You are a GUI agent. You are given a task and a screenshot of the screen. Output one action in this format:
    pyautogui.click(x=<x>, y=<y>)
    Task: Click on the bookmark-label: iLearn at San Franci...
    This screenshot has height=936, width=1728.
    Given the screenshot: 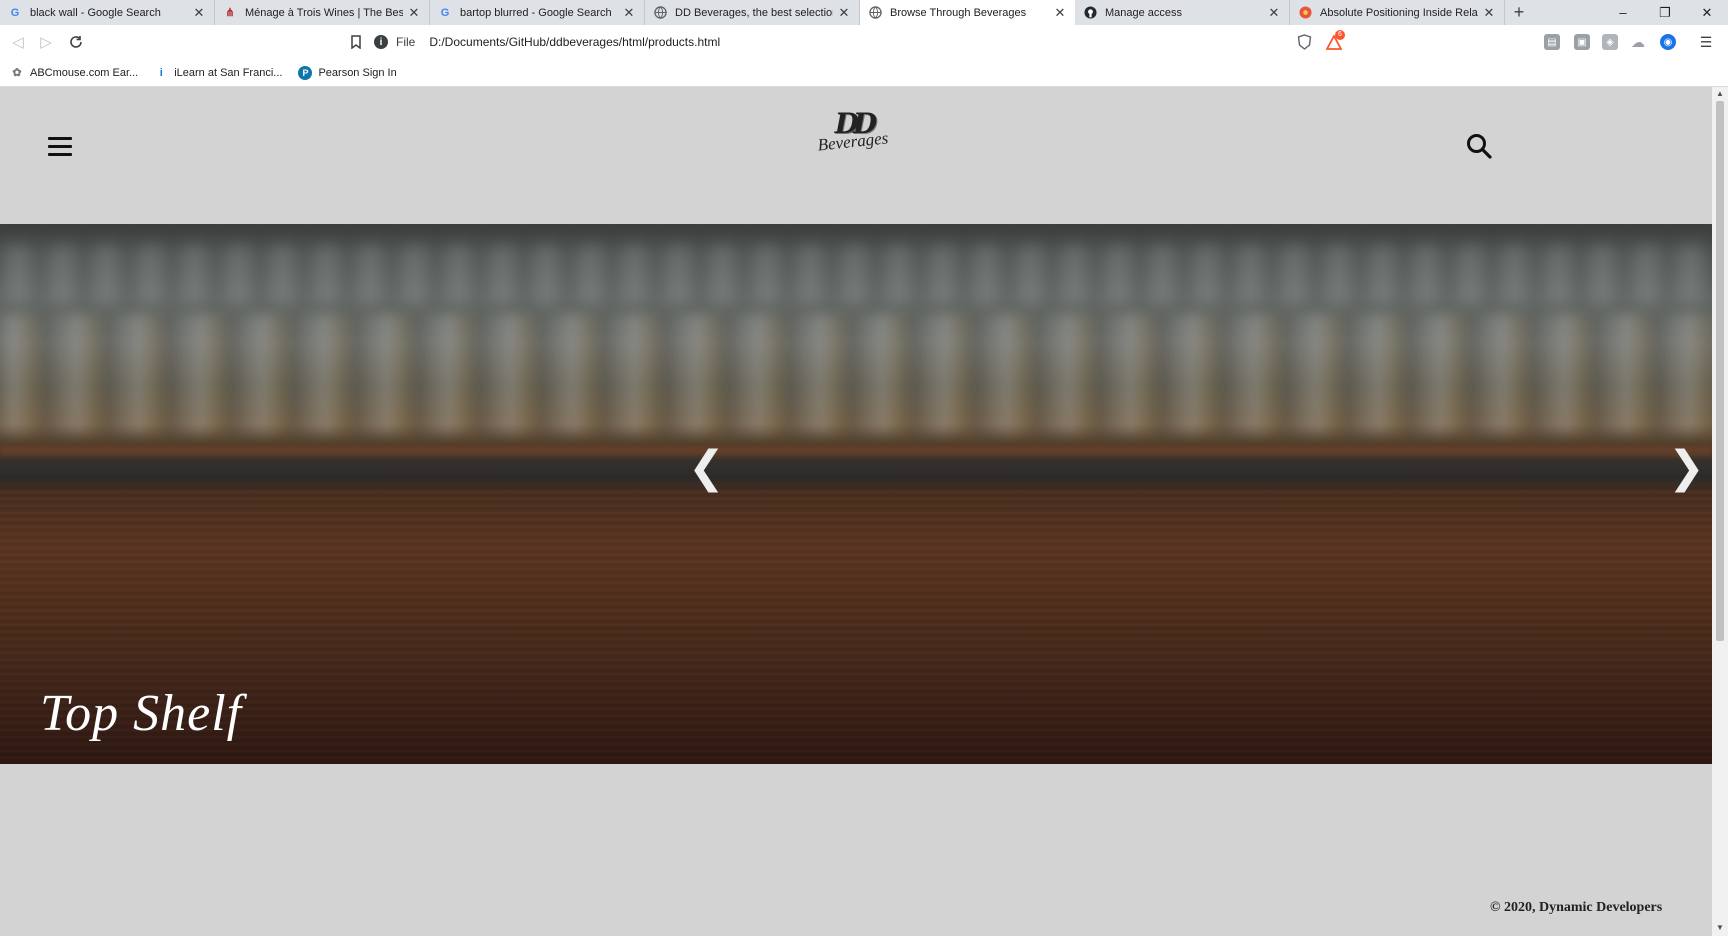 What is the action you would take?
    pyautogui.click(x=228, y=72)
    